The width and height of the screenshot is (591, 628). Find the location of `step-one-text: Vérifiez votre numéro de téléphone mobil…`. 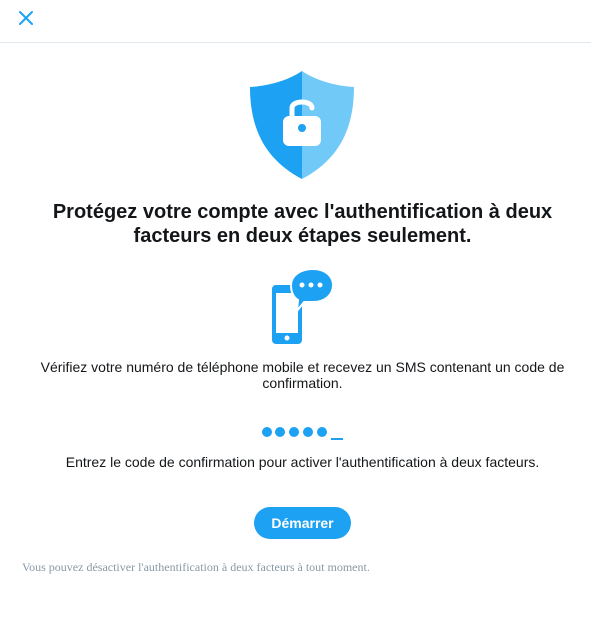

step-one-text: Vérifiez votre numéro de téléphone mobil… is located at coordinates (302, 375).